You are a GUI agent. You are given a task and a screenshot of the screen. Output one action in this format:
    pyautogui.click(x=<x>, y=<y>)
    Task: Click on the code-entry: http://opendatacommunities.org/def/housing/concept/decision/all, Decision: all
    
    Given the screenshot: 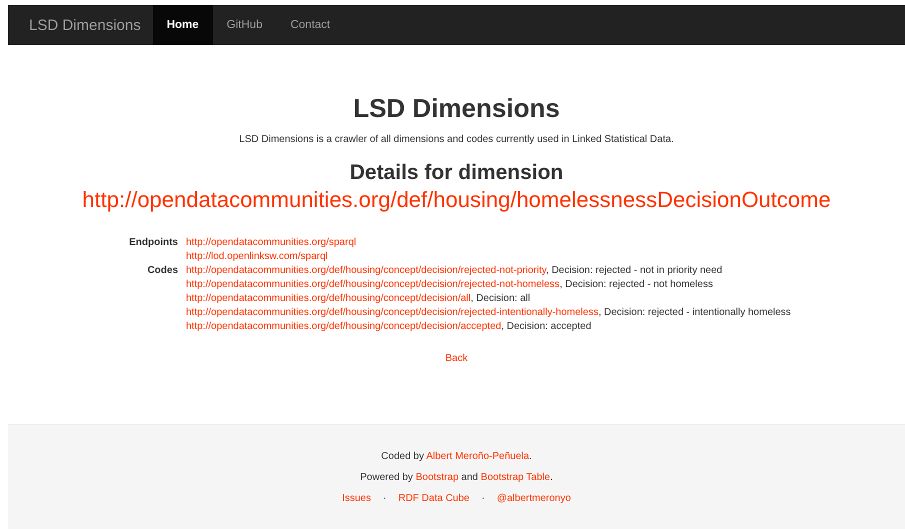 What is the action you would take?
    pyautogui.click(x=358, y=298)
    